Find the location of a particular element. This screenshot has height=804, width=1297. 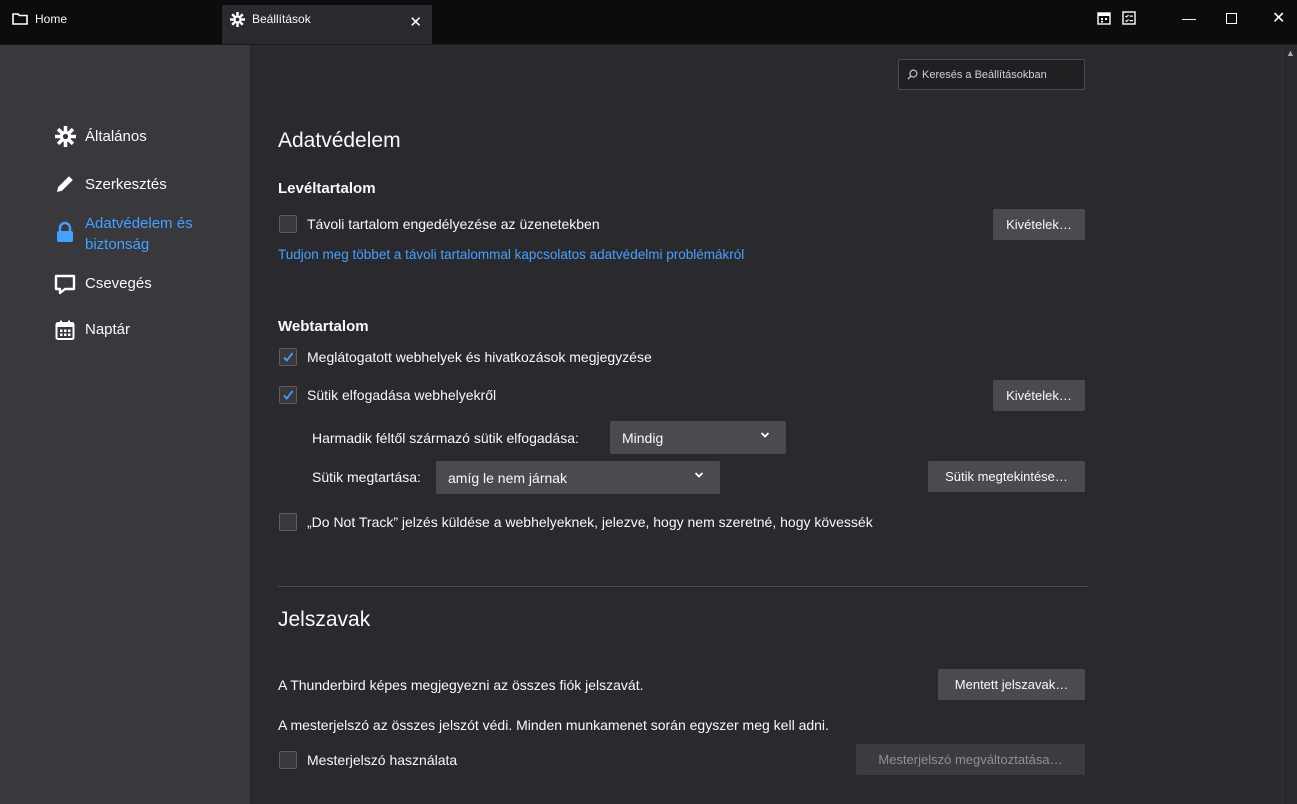

remote-content-checkbox is located at coordinates (288, 224).